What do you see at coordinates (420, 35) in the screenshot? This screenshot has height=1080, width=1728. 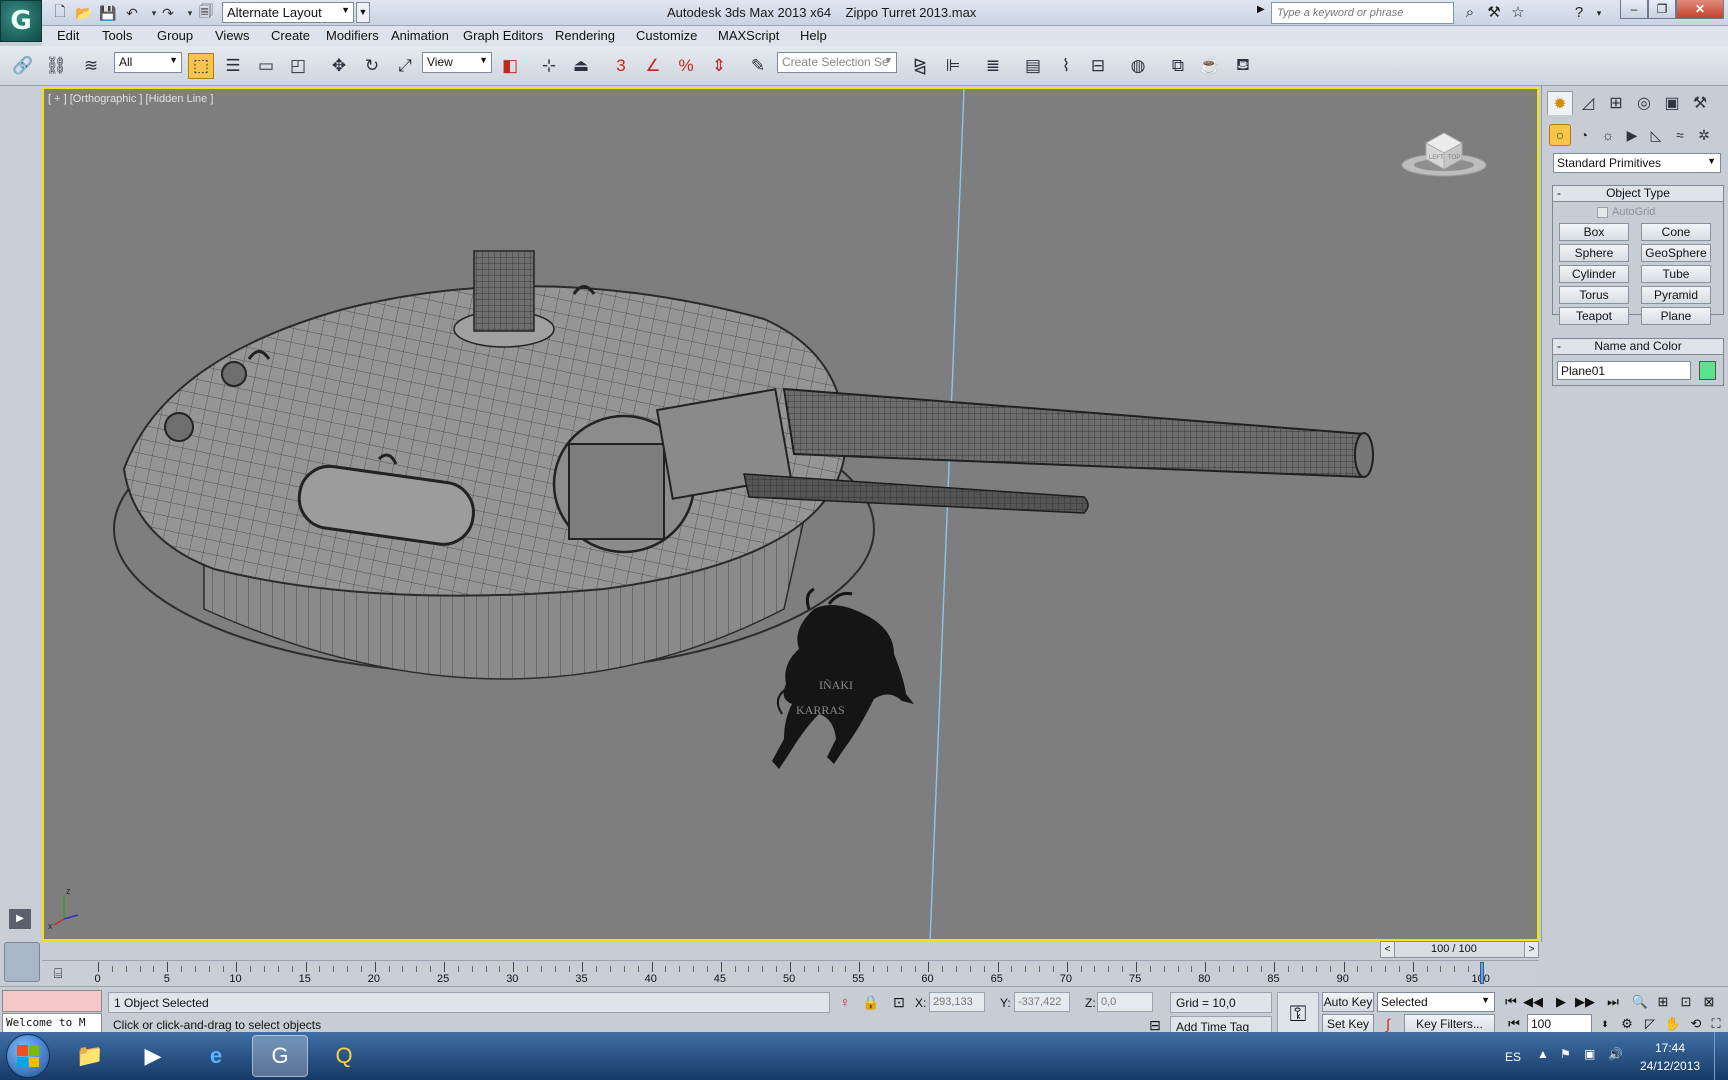 I see `menu-animation: Animation` at bounding box center [420, 35].